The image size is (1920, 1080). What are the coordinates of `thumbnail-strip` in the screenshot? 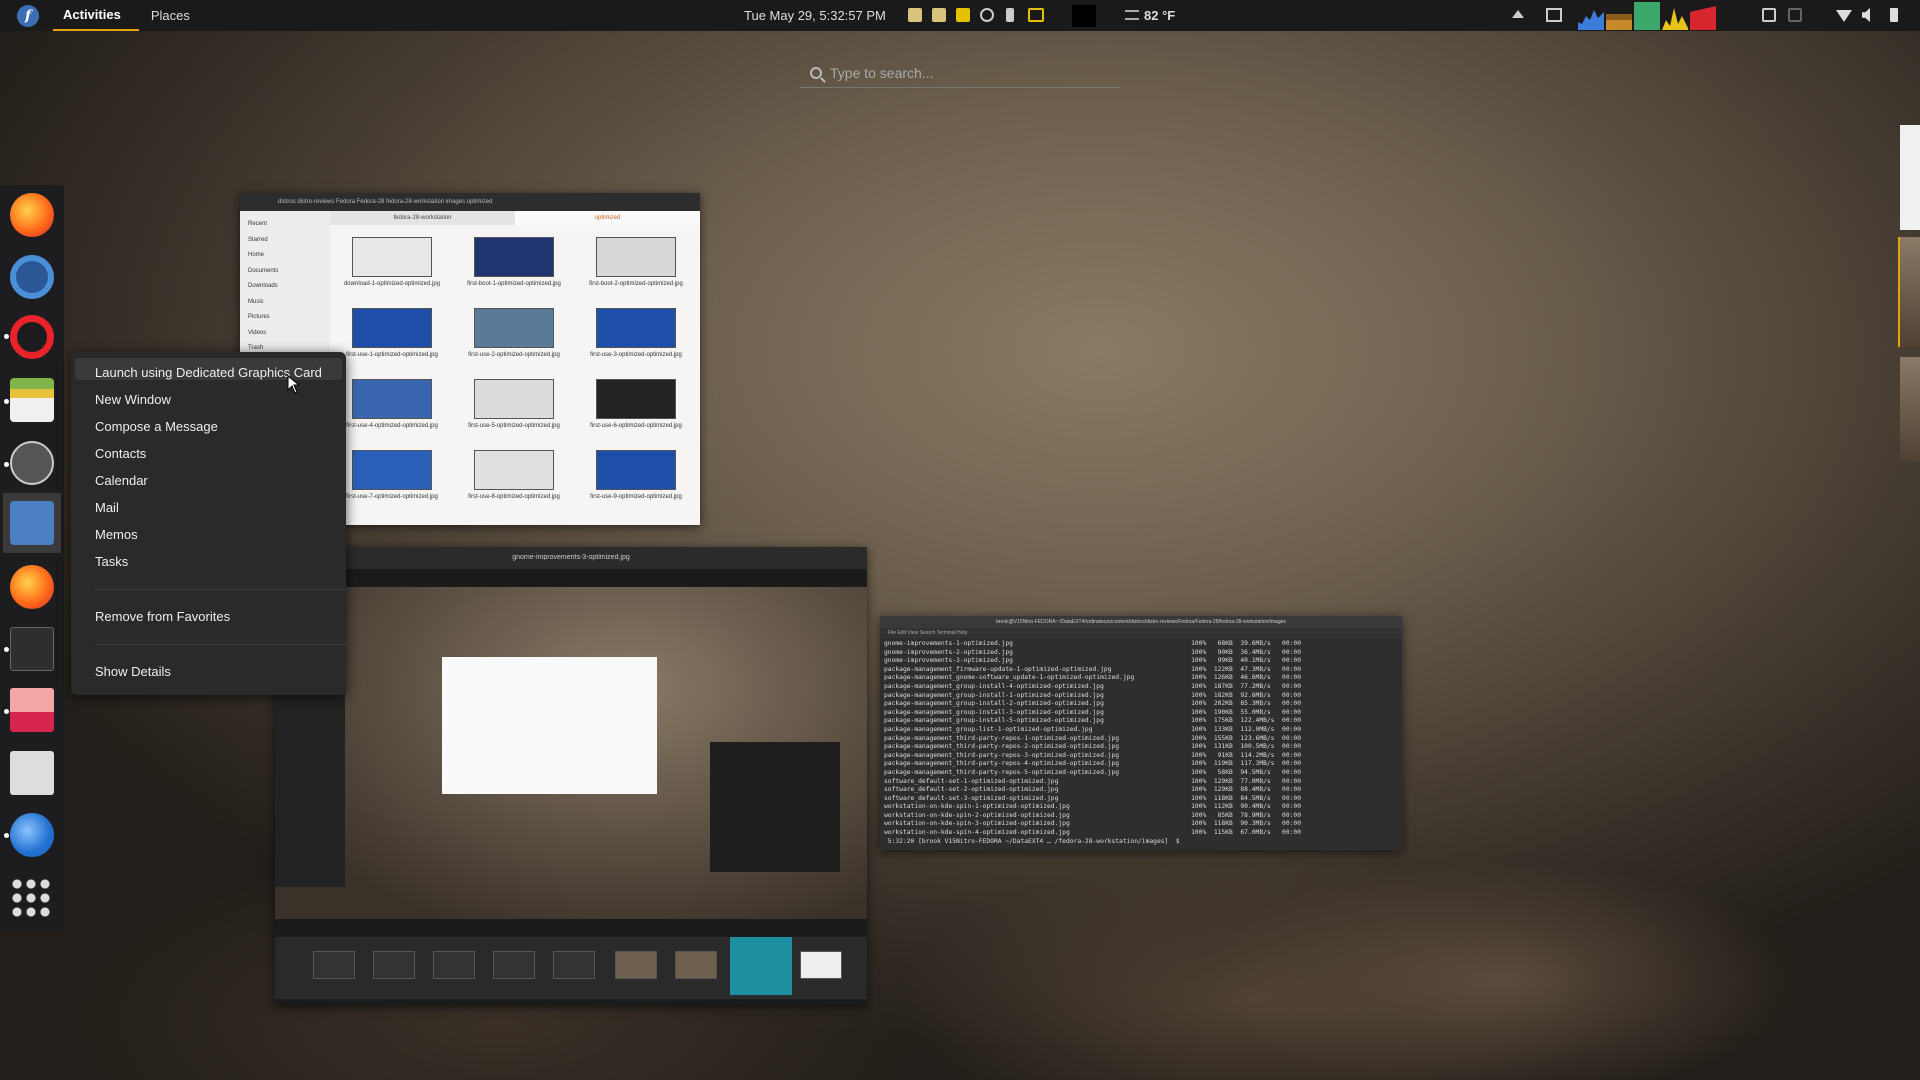 It's located at (571, 968).